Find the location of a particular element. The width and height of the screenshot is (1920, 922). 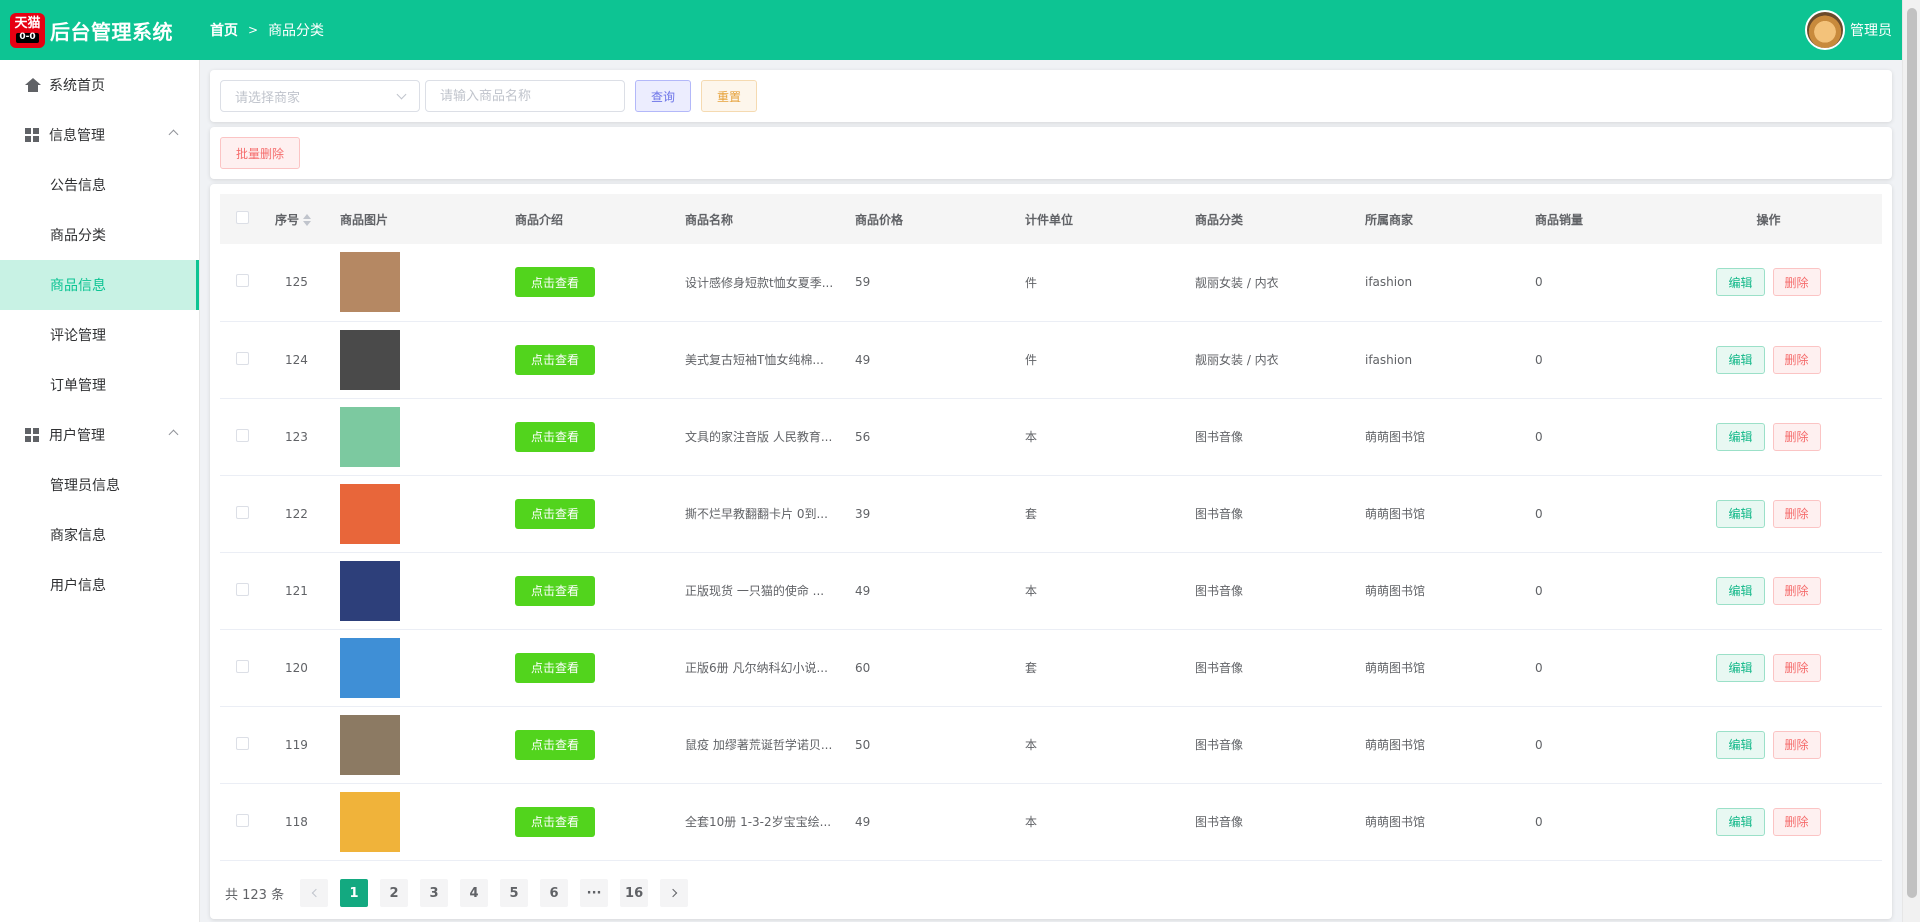

query-button: 查询 is located at coordinates (663, 96).